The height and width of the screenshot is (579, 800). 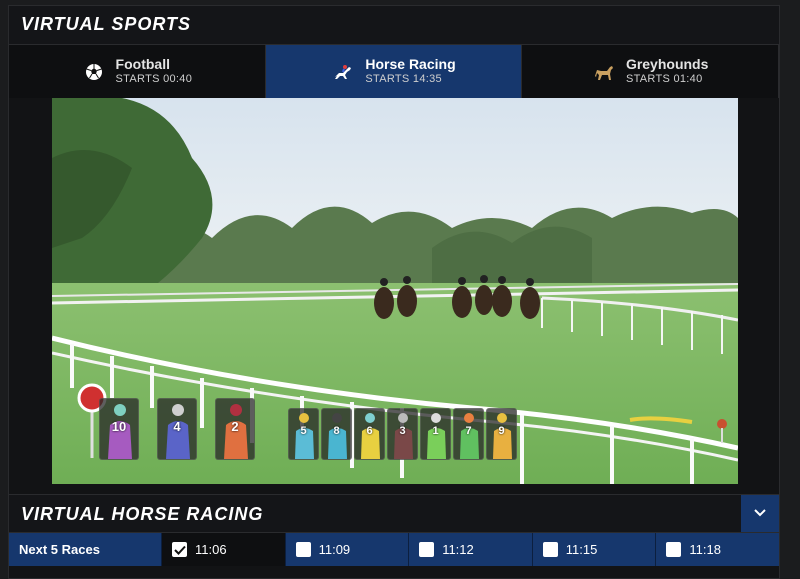 I want to click on runner-silk: 2, so click(x=235, y=429).